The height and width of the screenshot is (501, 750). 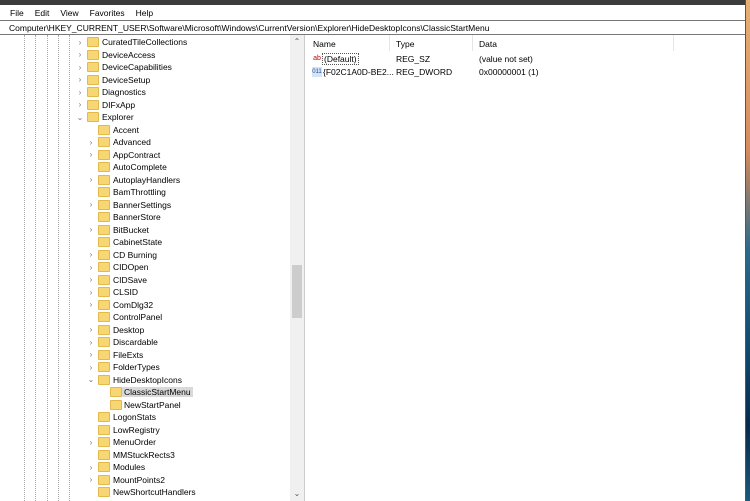 What do you see at coordinates (144, 217) in the screenshot?
I see `tree-item: BannerStore` at bounding box center [144, 217].